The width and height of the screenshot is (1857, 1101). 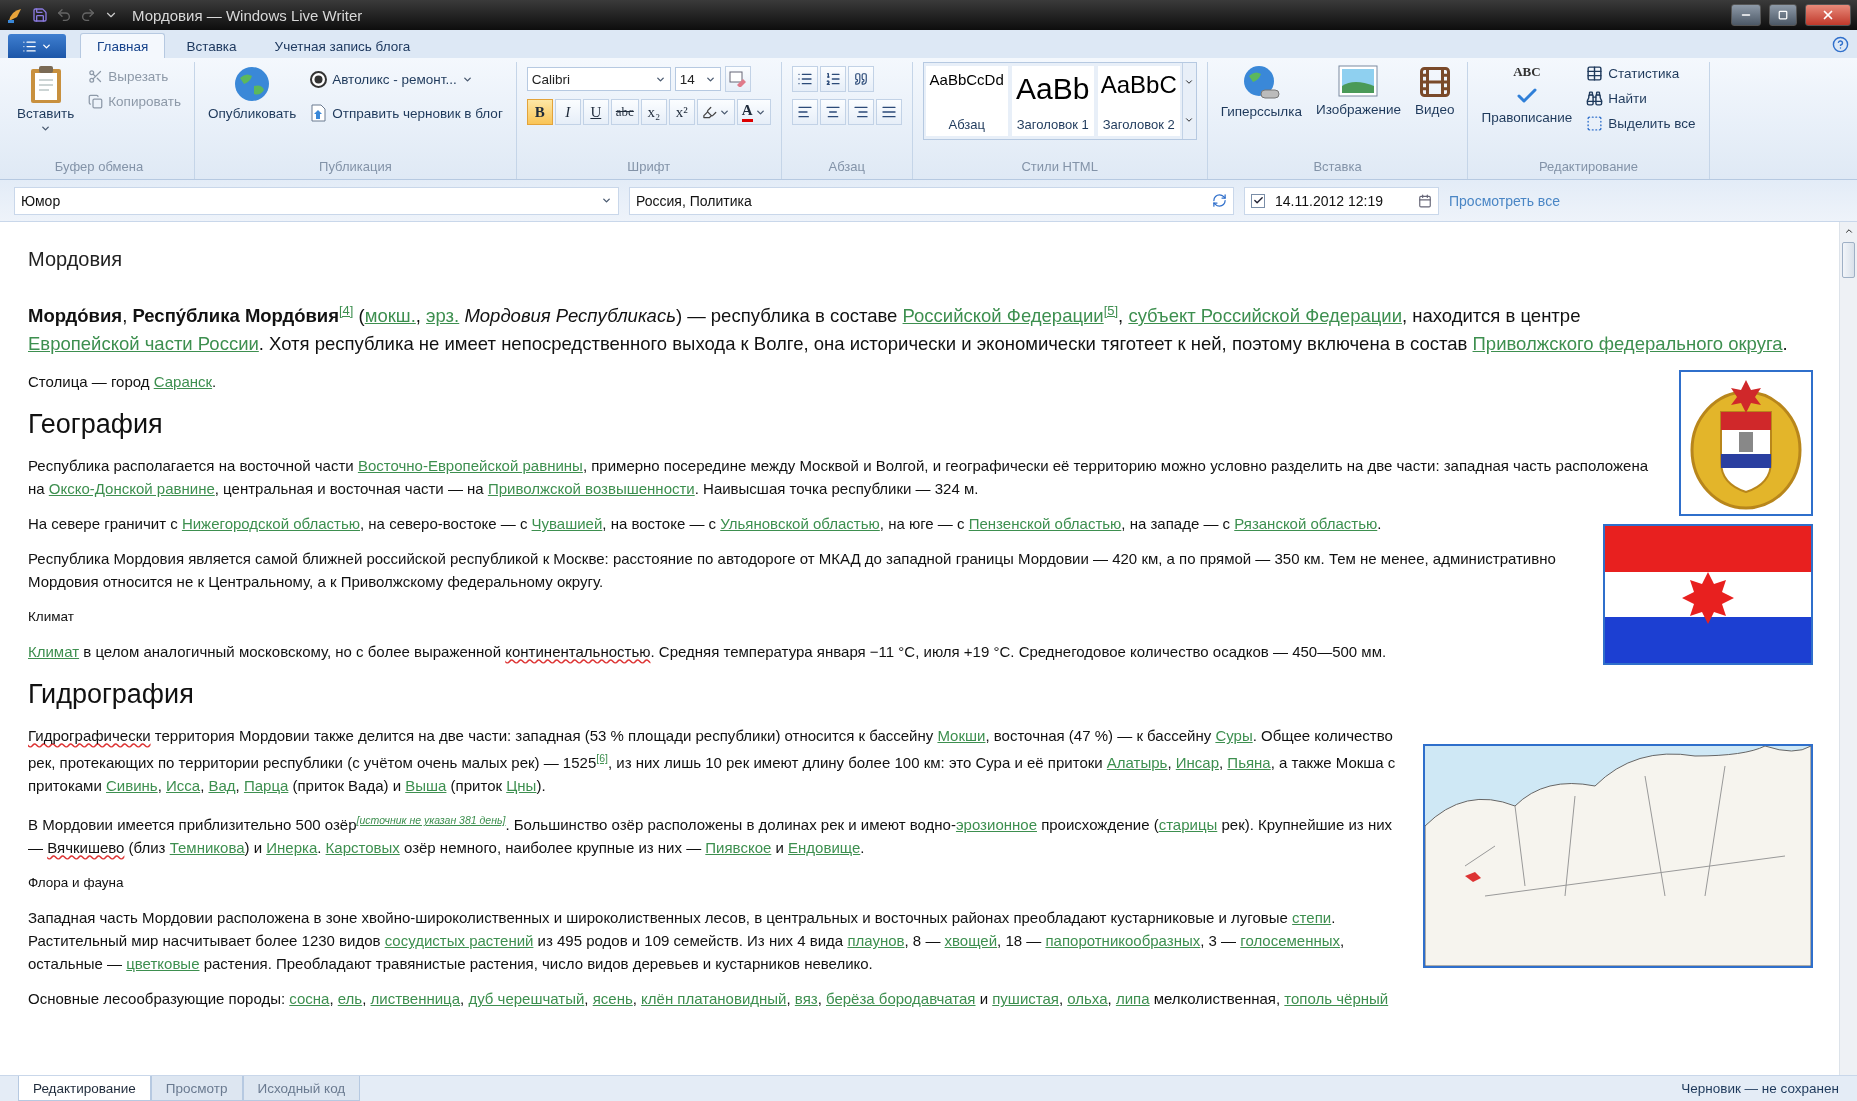 I want to click on text-link: сосна, so click(x=309, y=999).